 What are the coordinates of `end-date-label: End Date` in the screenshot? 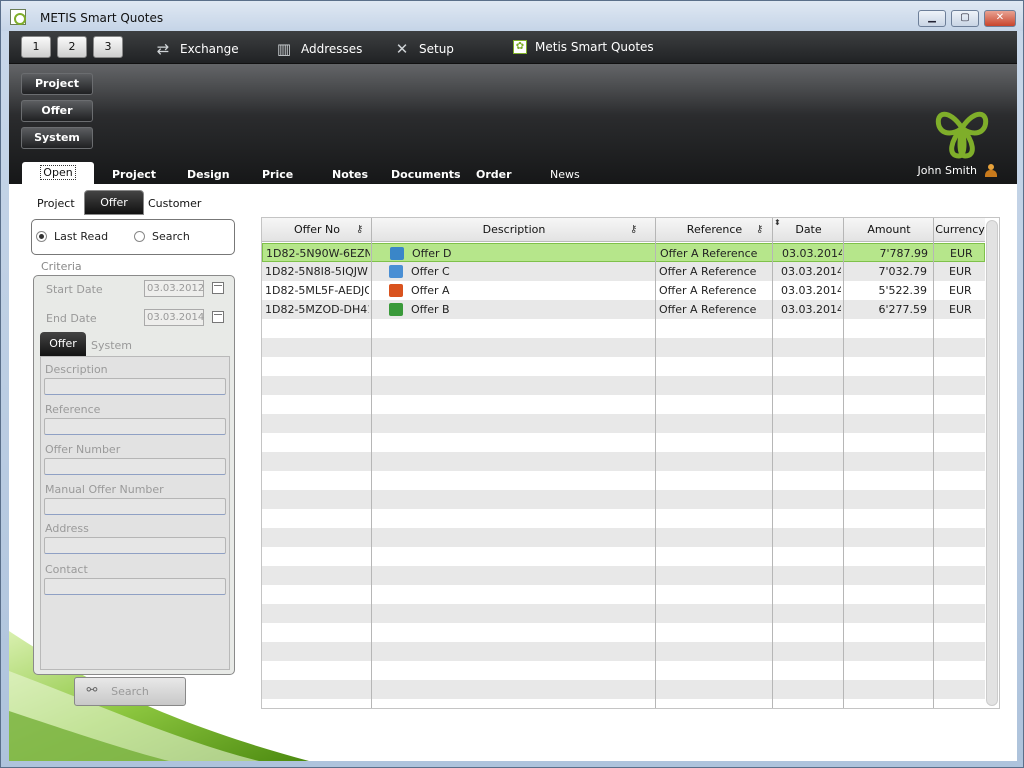 It's located at (71, 318).